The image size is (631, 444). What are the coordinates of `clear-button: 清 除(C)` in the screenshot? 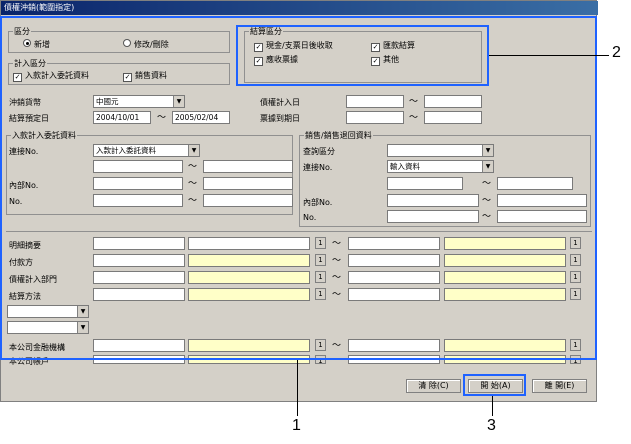 It's located at (433, 386).